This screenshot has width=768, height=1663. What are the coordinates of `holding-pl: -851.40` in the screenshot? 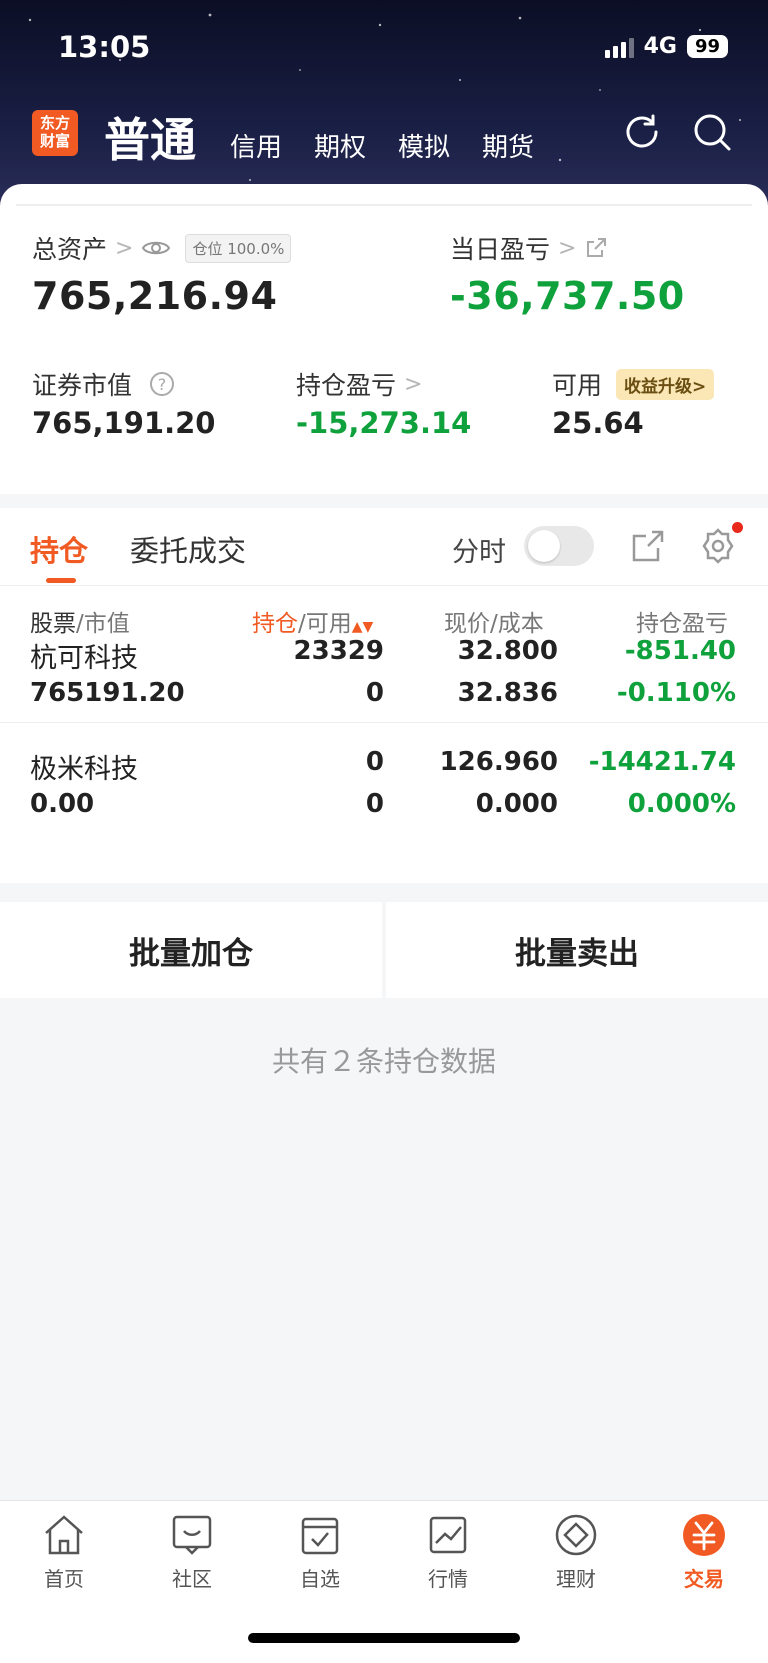 It's located at (680, 651).